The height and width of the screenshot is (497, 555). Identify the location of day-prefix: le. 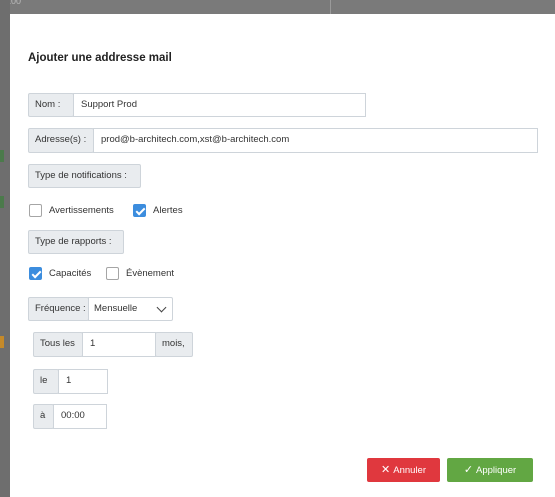
(46, 381).